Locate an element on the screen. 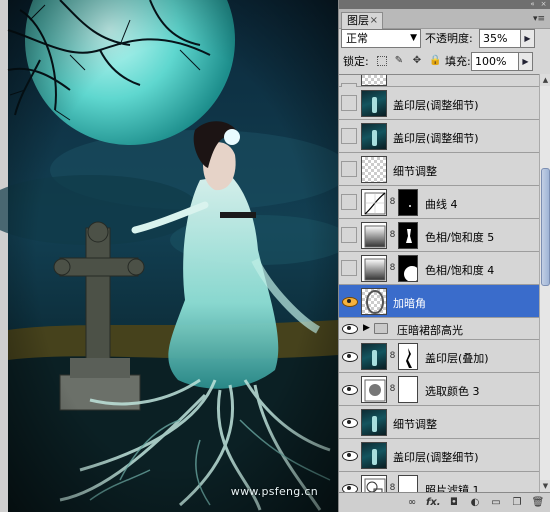 This screenshot has height=512, width=550. layer-row: 8 曲线 4 is located at coordinates (439, 202).